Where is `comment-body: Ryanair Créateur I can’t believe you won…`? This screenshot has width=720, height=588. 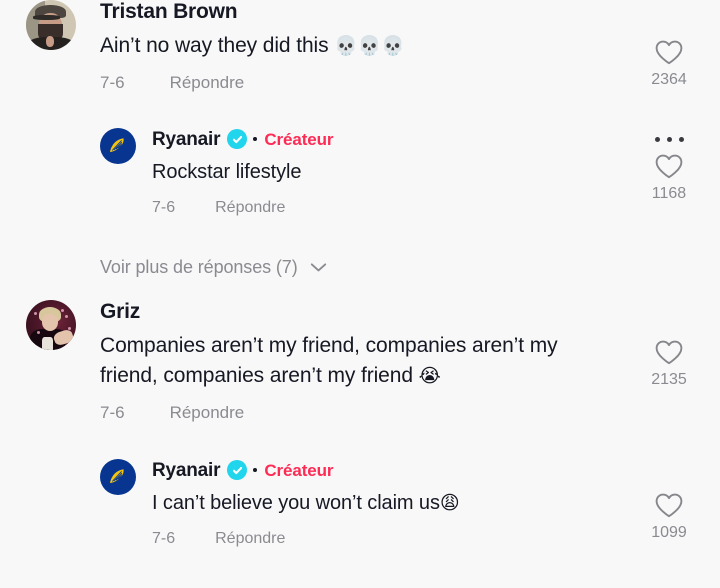
comment-body: Ryanair Créateur I can’t believe you won… is located at coordinates (418, 503).